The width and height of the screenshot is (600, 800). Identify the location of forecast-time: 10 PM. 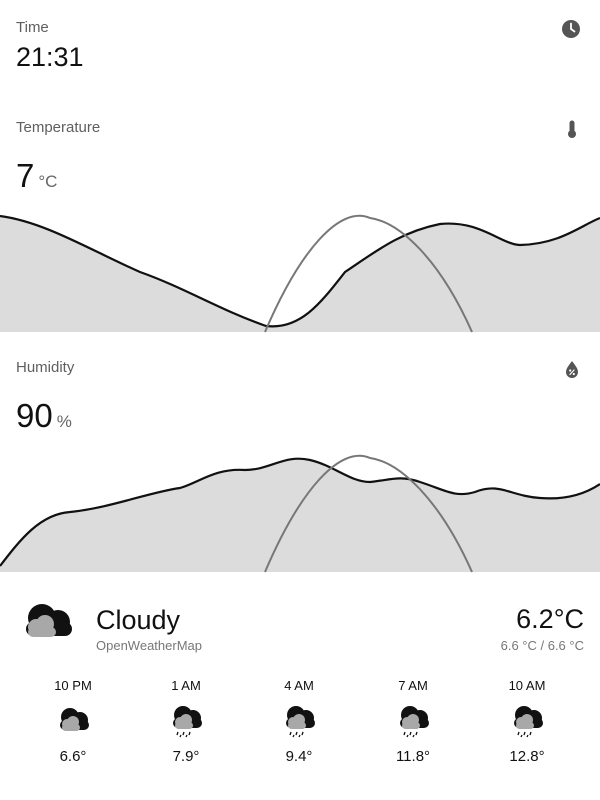
(73, 685).